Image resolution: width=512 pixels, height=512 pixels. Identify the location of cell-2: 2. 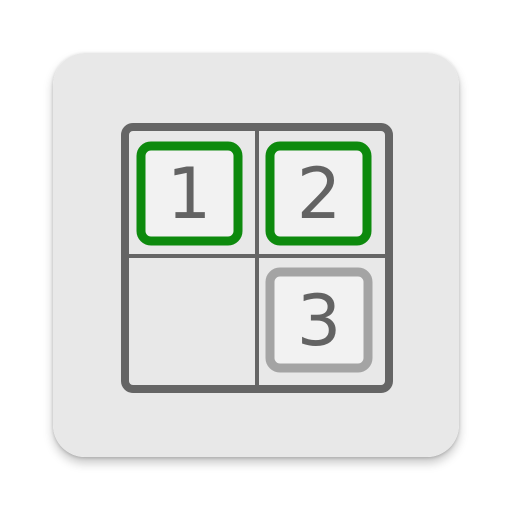
(318, 193).